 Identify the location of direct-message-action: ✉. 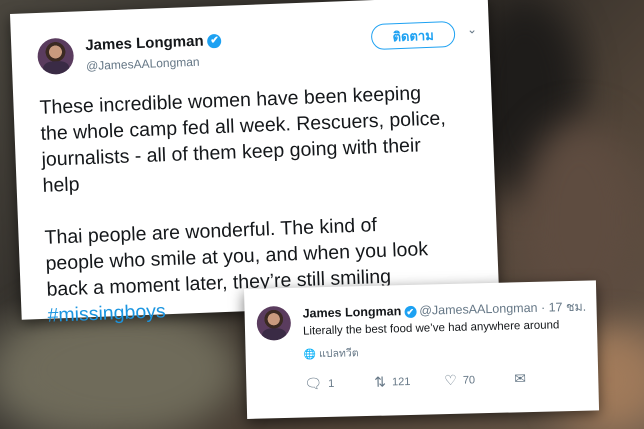
(523, 378).